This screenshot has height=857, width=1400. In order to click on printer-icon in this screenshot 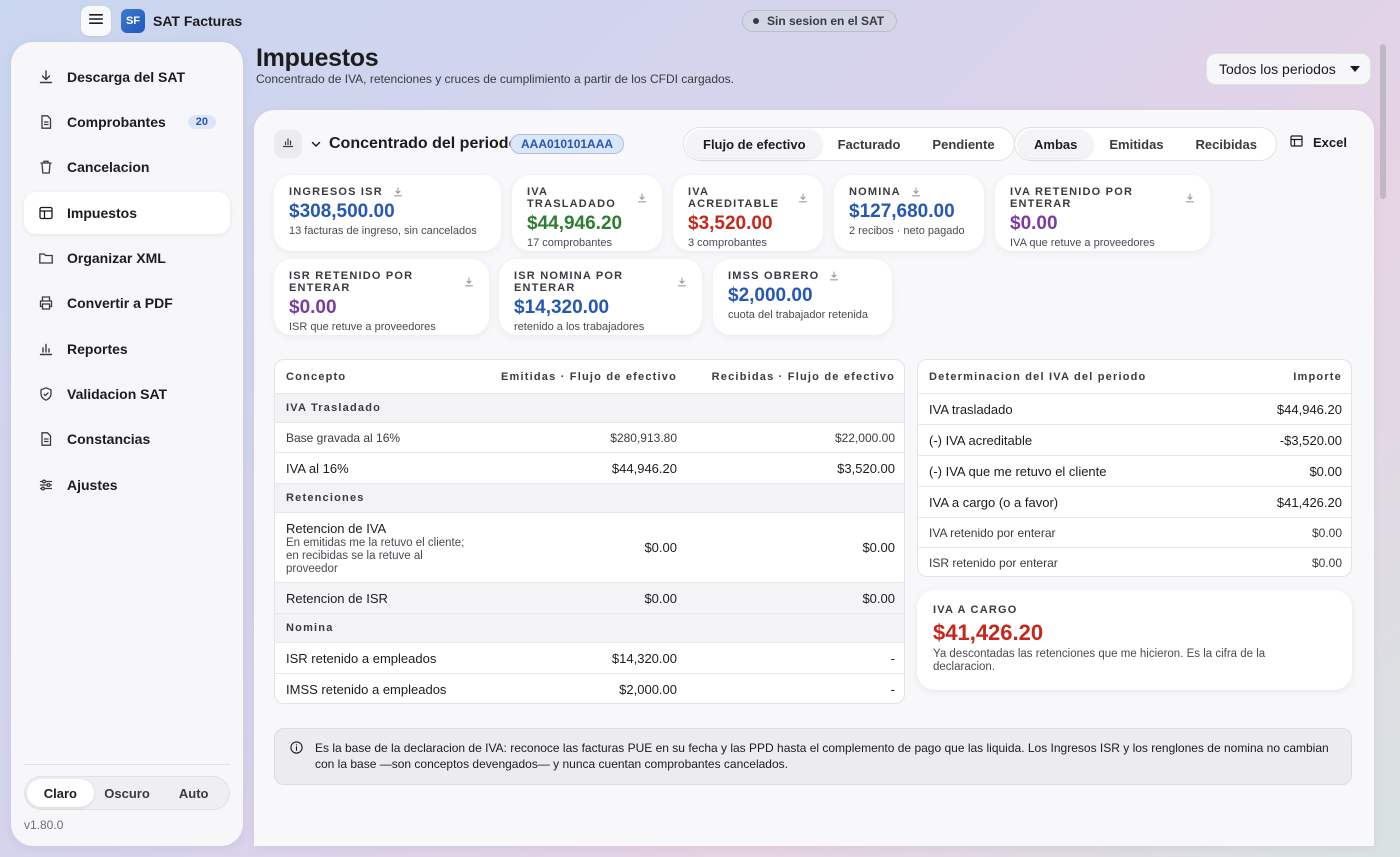, I will do `click(46, 303)`.